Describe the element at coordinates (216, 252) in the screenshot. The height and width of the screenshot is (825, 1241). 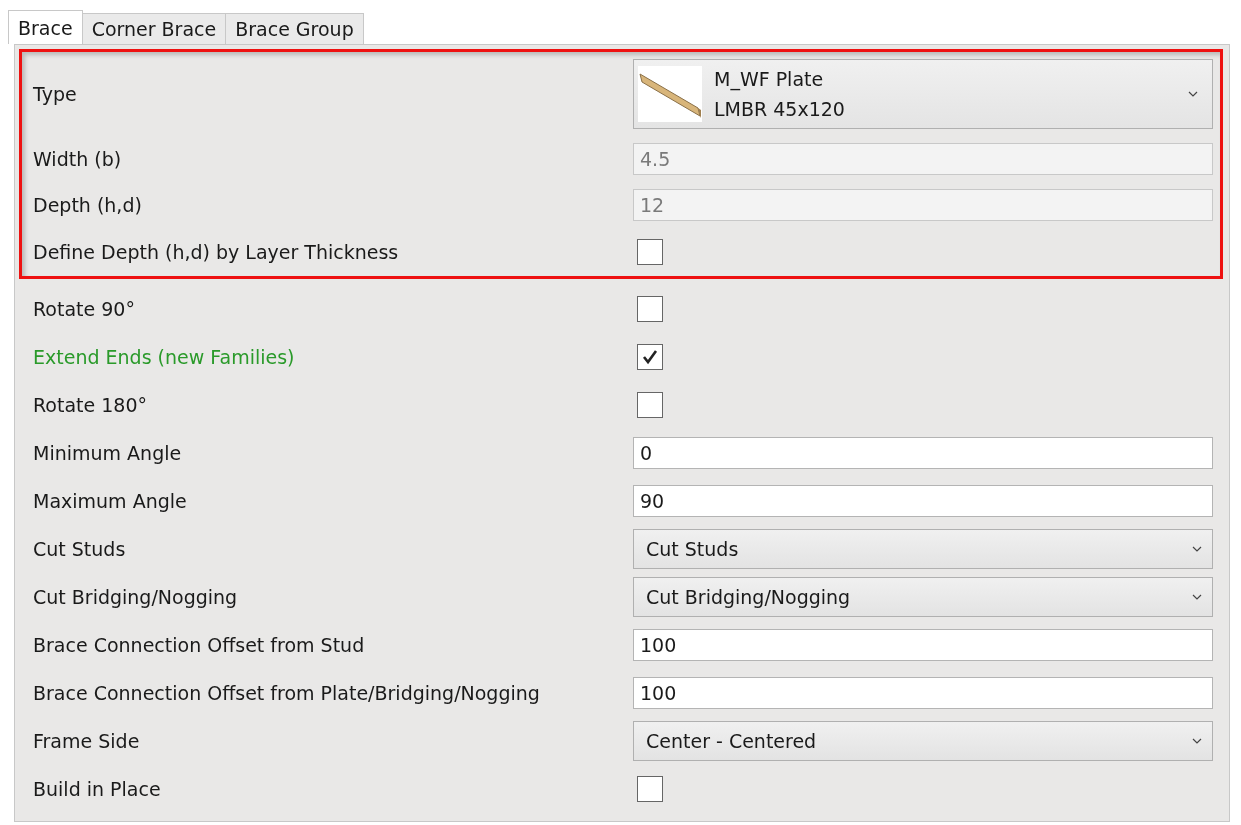
I see `property-label: Define Depth (h,d) by Layer Thickness` at that location.